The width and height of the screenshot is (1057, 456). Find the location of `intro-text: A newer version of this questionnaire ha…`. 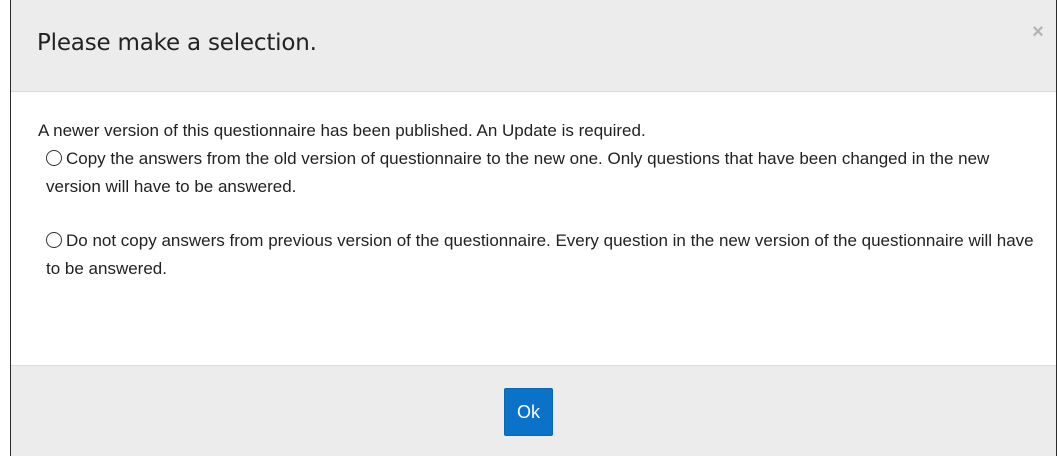

intro-text: A newer version of this questionnaire ha… is located at coordinates (342, 130).